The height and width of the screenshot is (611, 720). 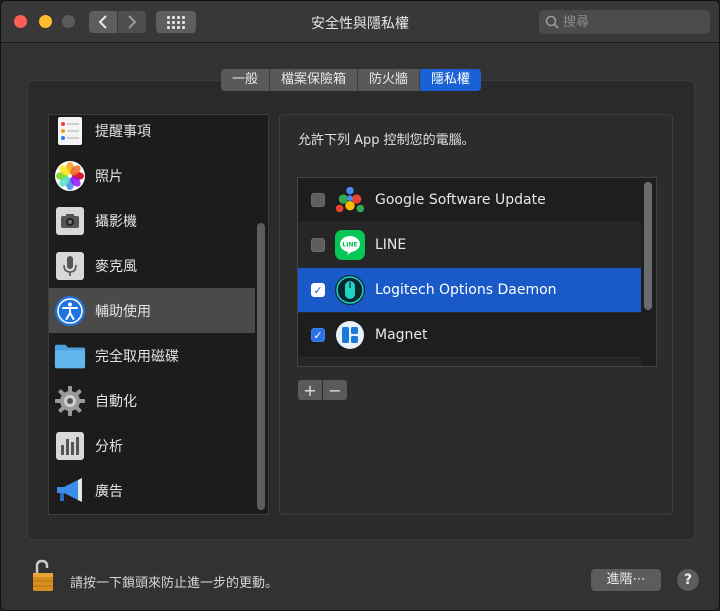 What do you see at coordinates (469, 335) in the screenshot?
I see `app-row-magnet: ✓ Magnet` at bounding box center [469, 335].